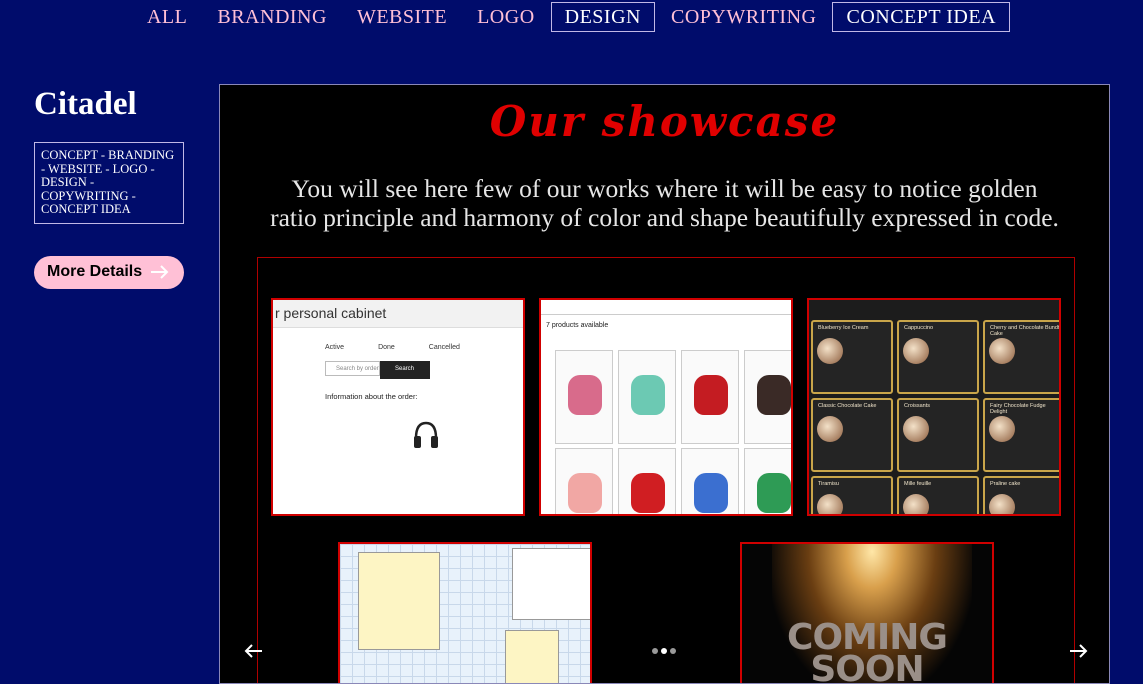  I want to click on nav-item-all: ALL, so click(167, 17).